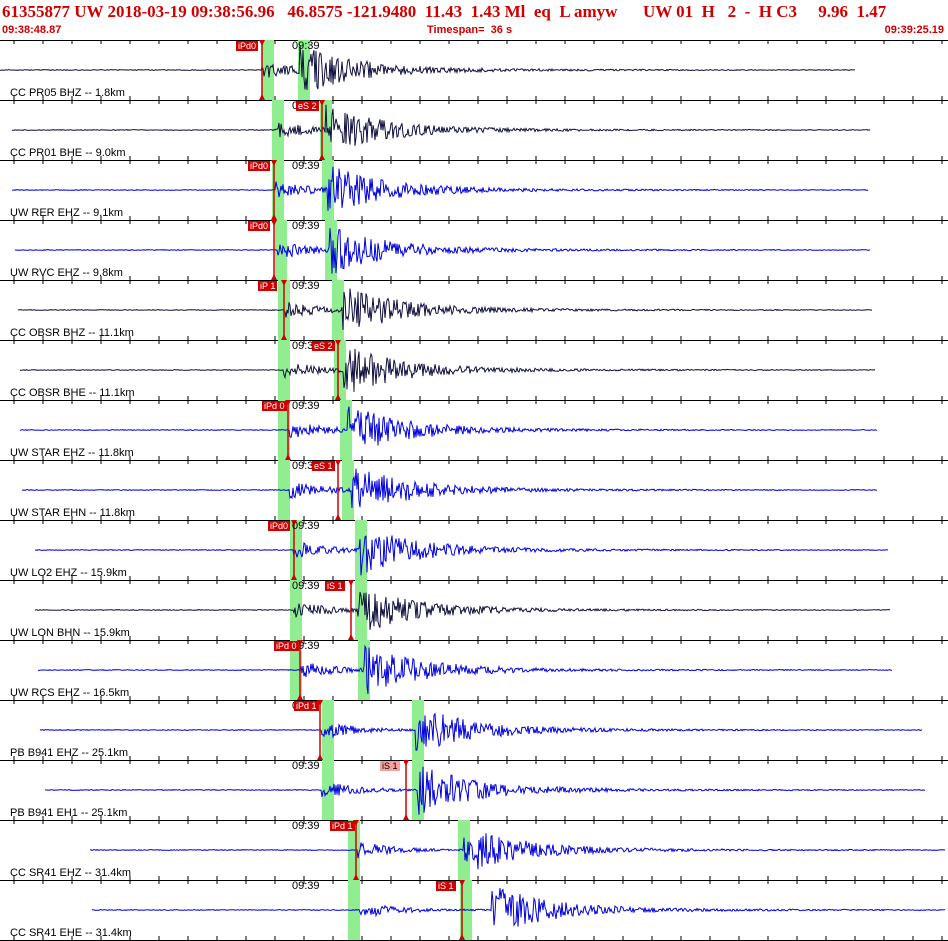 This screenshot has height=941, width=948. I want to click on trace-panel: 09:39 eS 1 UW STAR EHN -- 11.8km, so click(474, 490).